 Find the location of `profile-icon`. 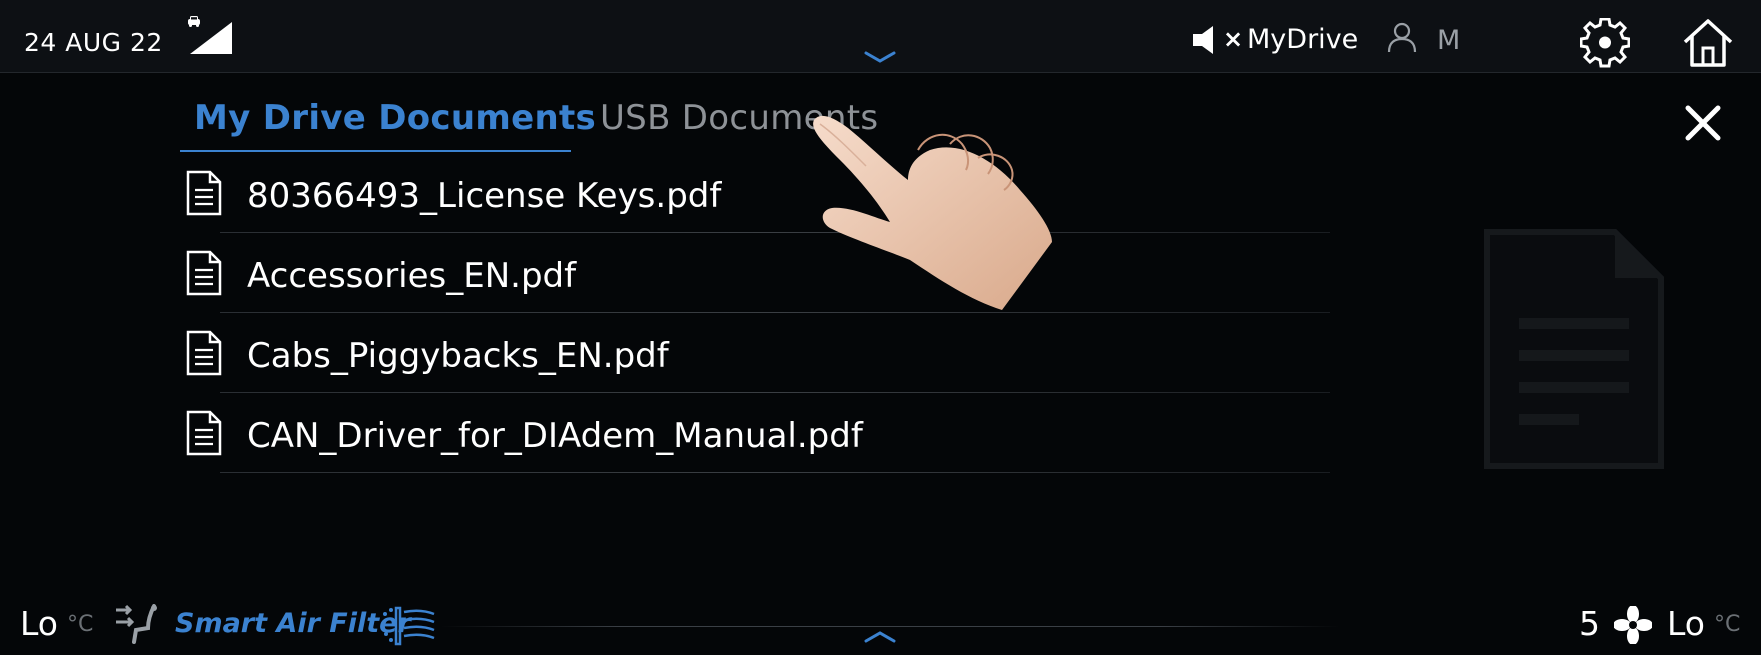

profile-icon is located at coordinates (1402, 37).